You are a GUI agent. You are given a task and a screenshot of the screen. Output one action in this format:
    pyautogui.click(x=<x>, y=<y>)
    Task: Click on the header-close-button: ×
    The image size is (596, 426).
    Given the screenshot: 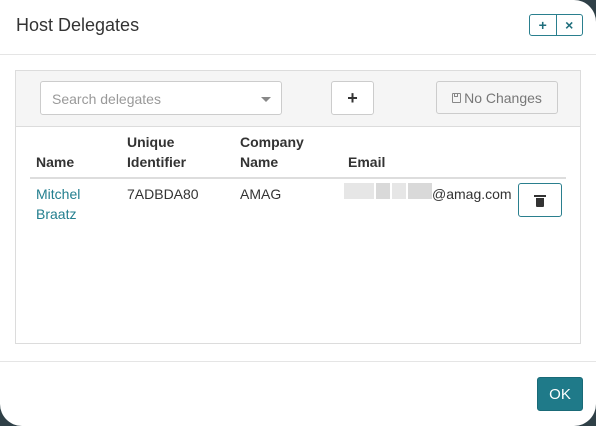 What is the action you would take?
    pyautogui.click(x=569, y=25)
    